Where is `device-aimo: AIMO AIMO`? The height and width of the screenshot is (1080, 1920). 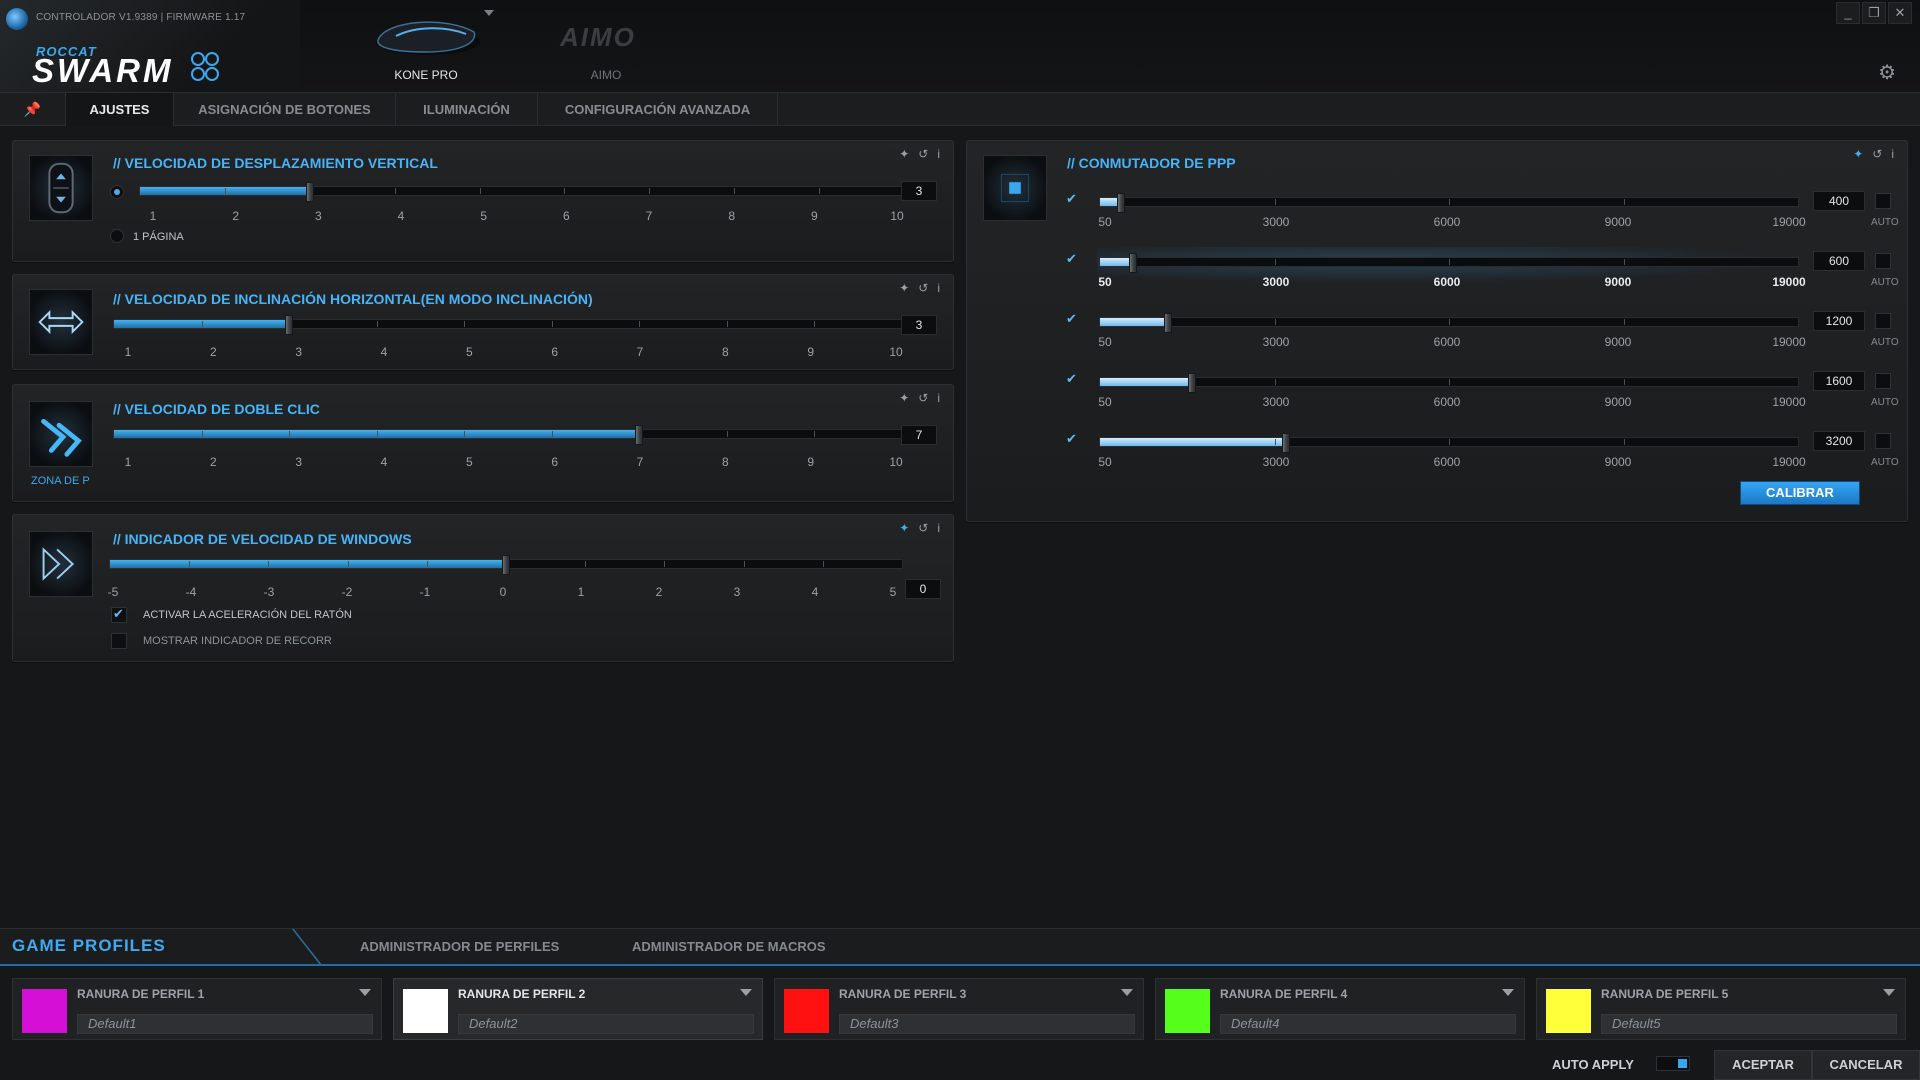 device-aimo: AIMO AIMO is located at coordinates (606, 51).